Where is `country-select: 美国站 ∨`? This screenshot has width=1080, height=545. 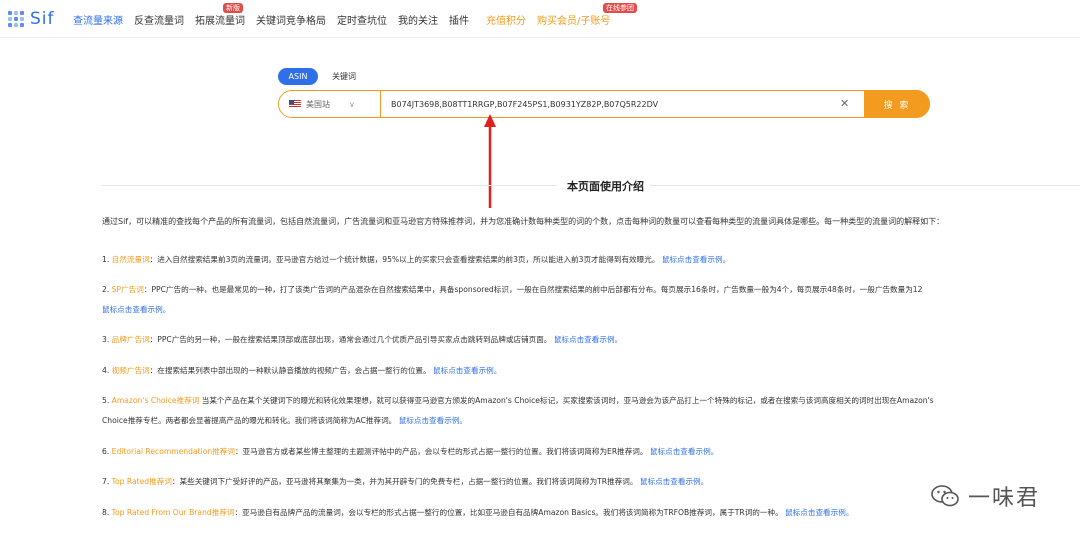 country-select: 美国站 ∨ is located at coordinates (330, 104).